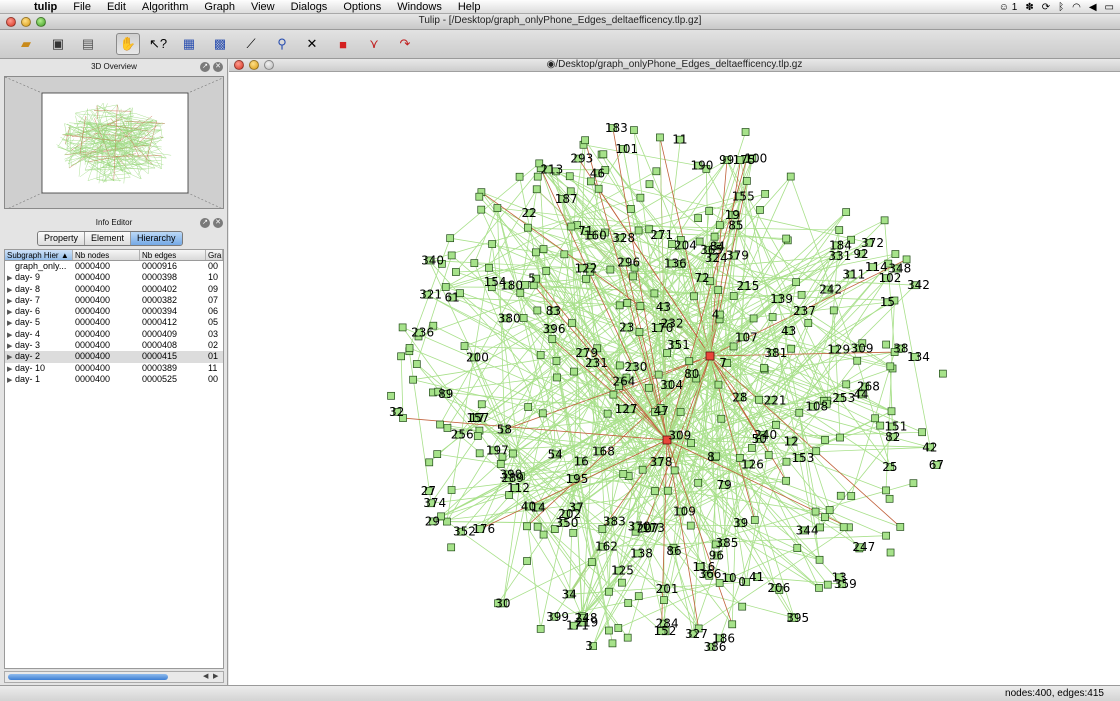  Describe the element at coordinates (343, 44) in the screenshot. I see `add-node-button: ■` at that location.